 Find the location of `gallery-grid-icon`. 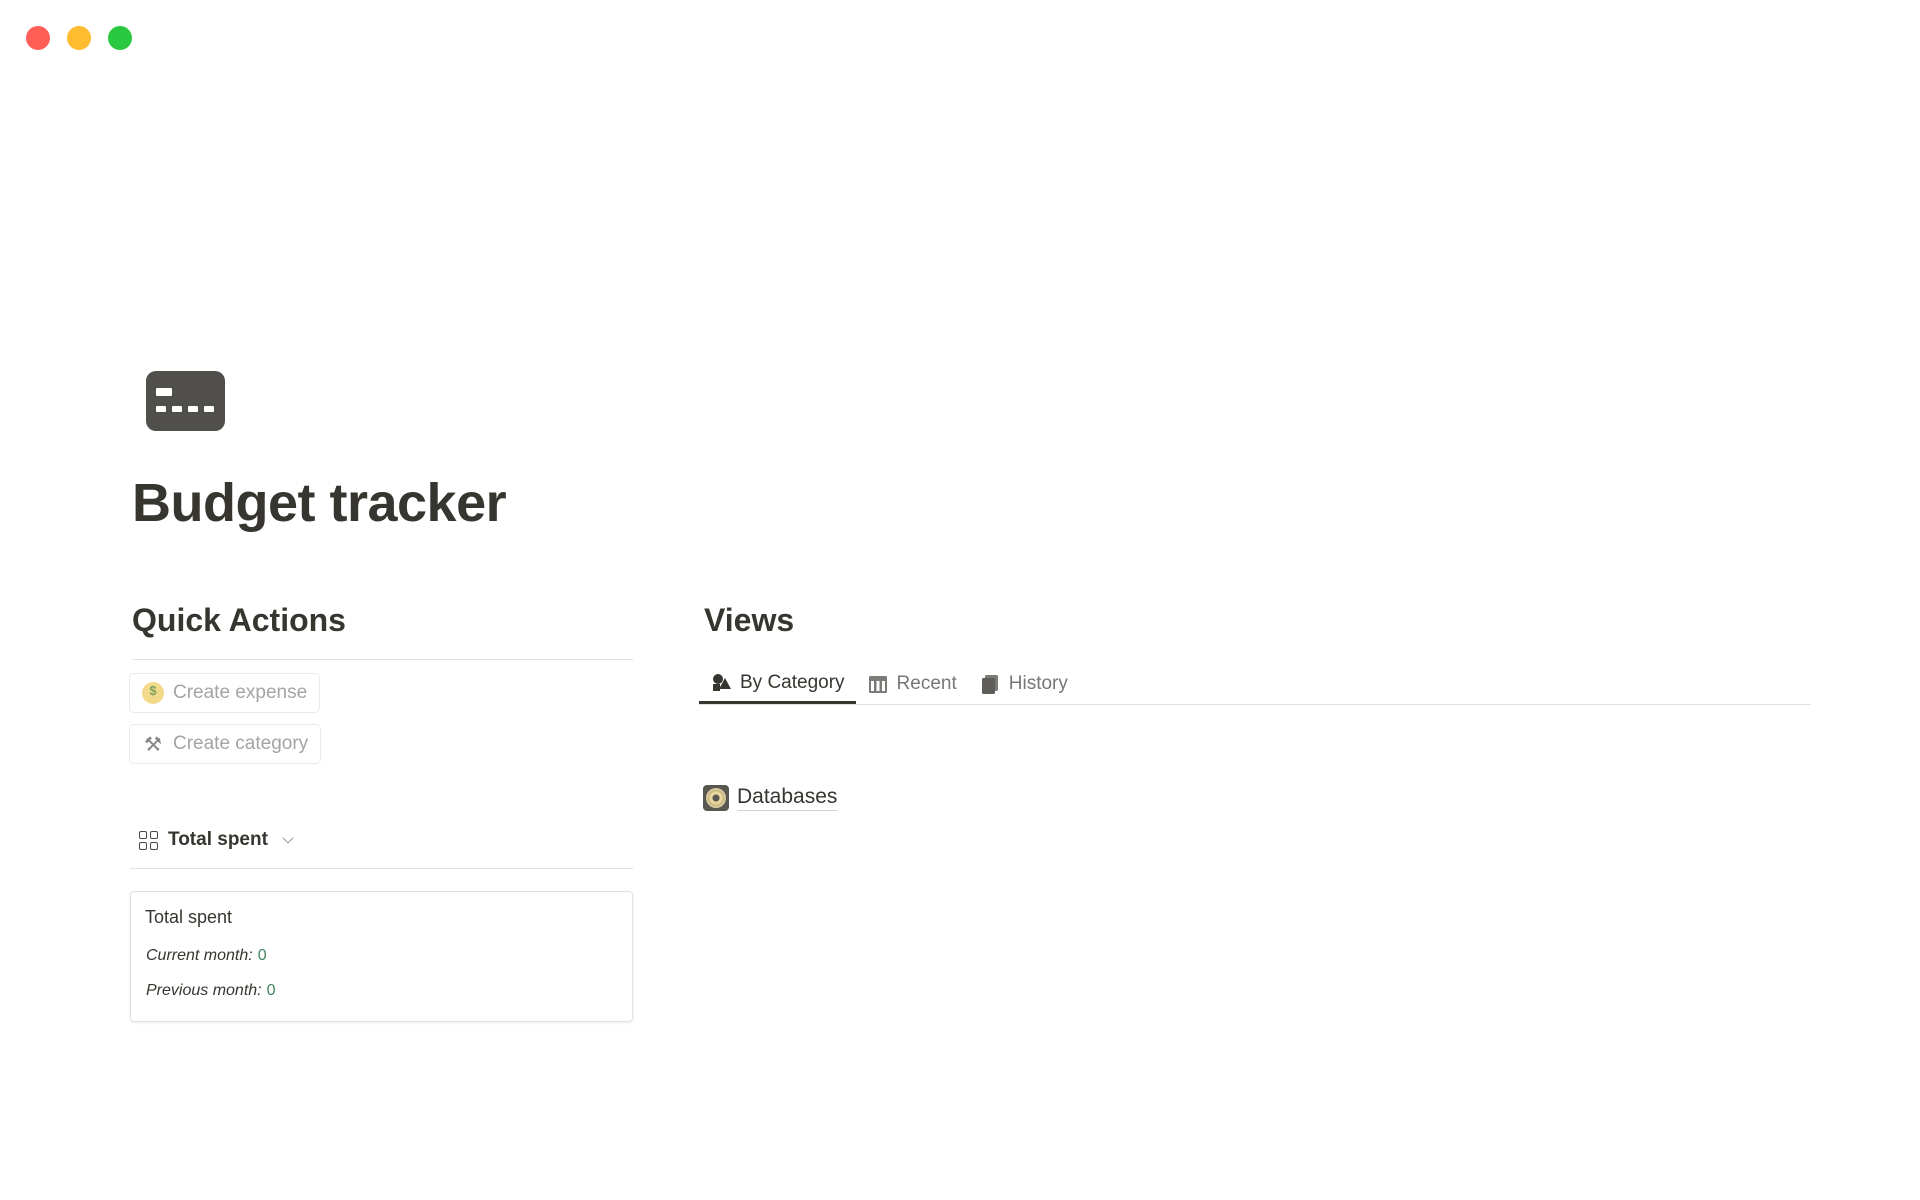

gallery-grid-icon is located at coordinates (148, 840).